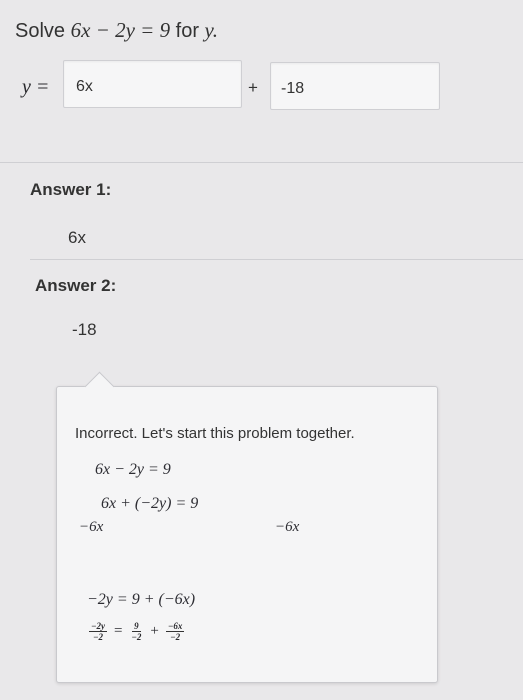 The height and width of the screenshot is (700, 523). I want to click on fraction-right-denominator: −2, so click(175, 637).